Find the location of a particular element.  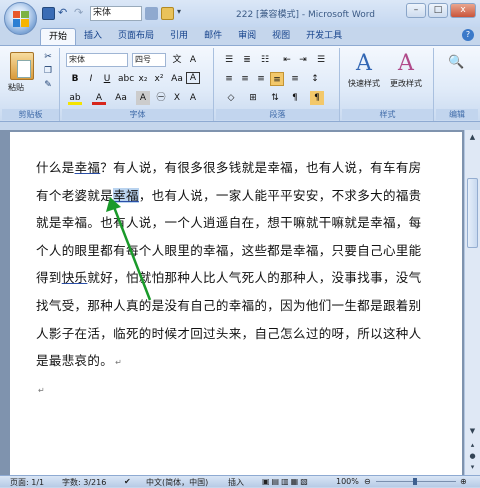

tab-developer: 开发工具 is located at coordinates (324, 36).